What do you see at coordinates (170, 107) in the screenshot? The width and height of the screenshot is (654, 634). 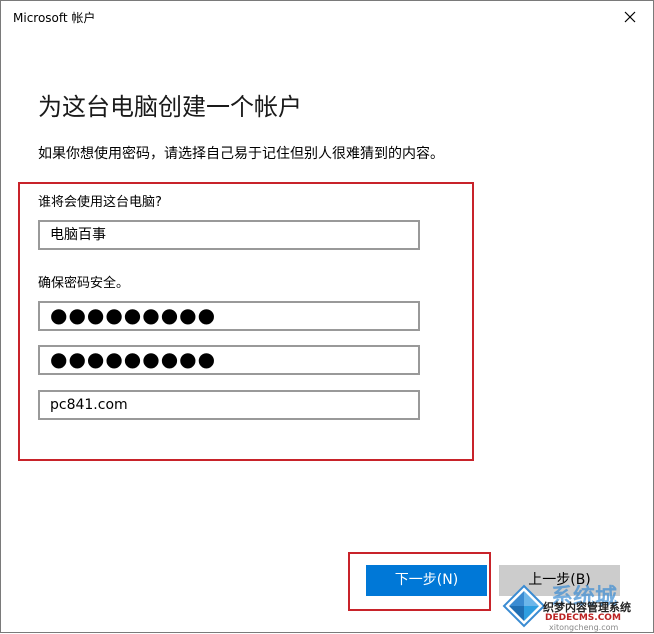 I see `page-title: 为这台电脑创建一个帐户` at bounding box center [170, 107].